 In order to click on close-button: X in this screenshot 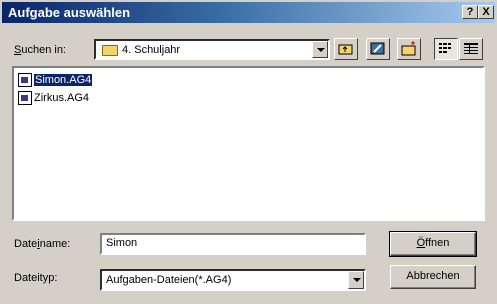, I will do `click(486, 12)`.